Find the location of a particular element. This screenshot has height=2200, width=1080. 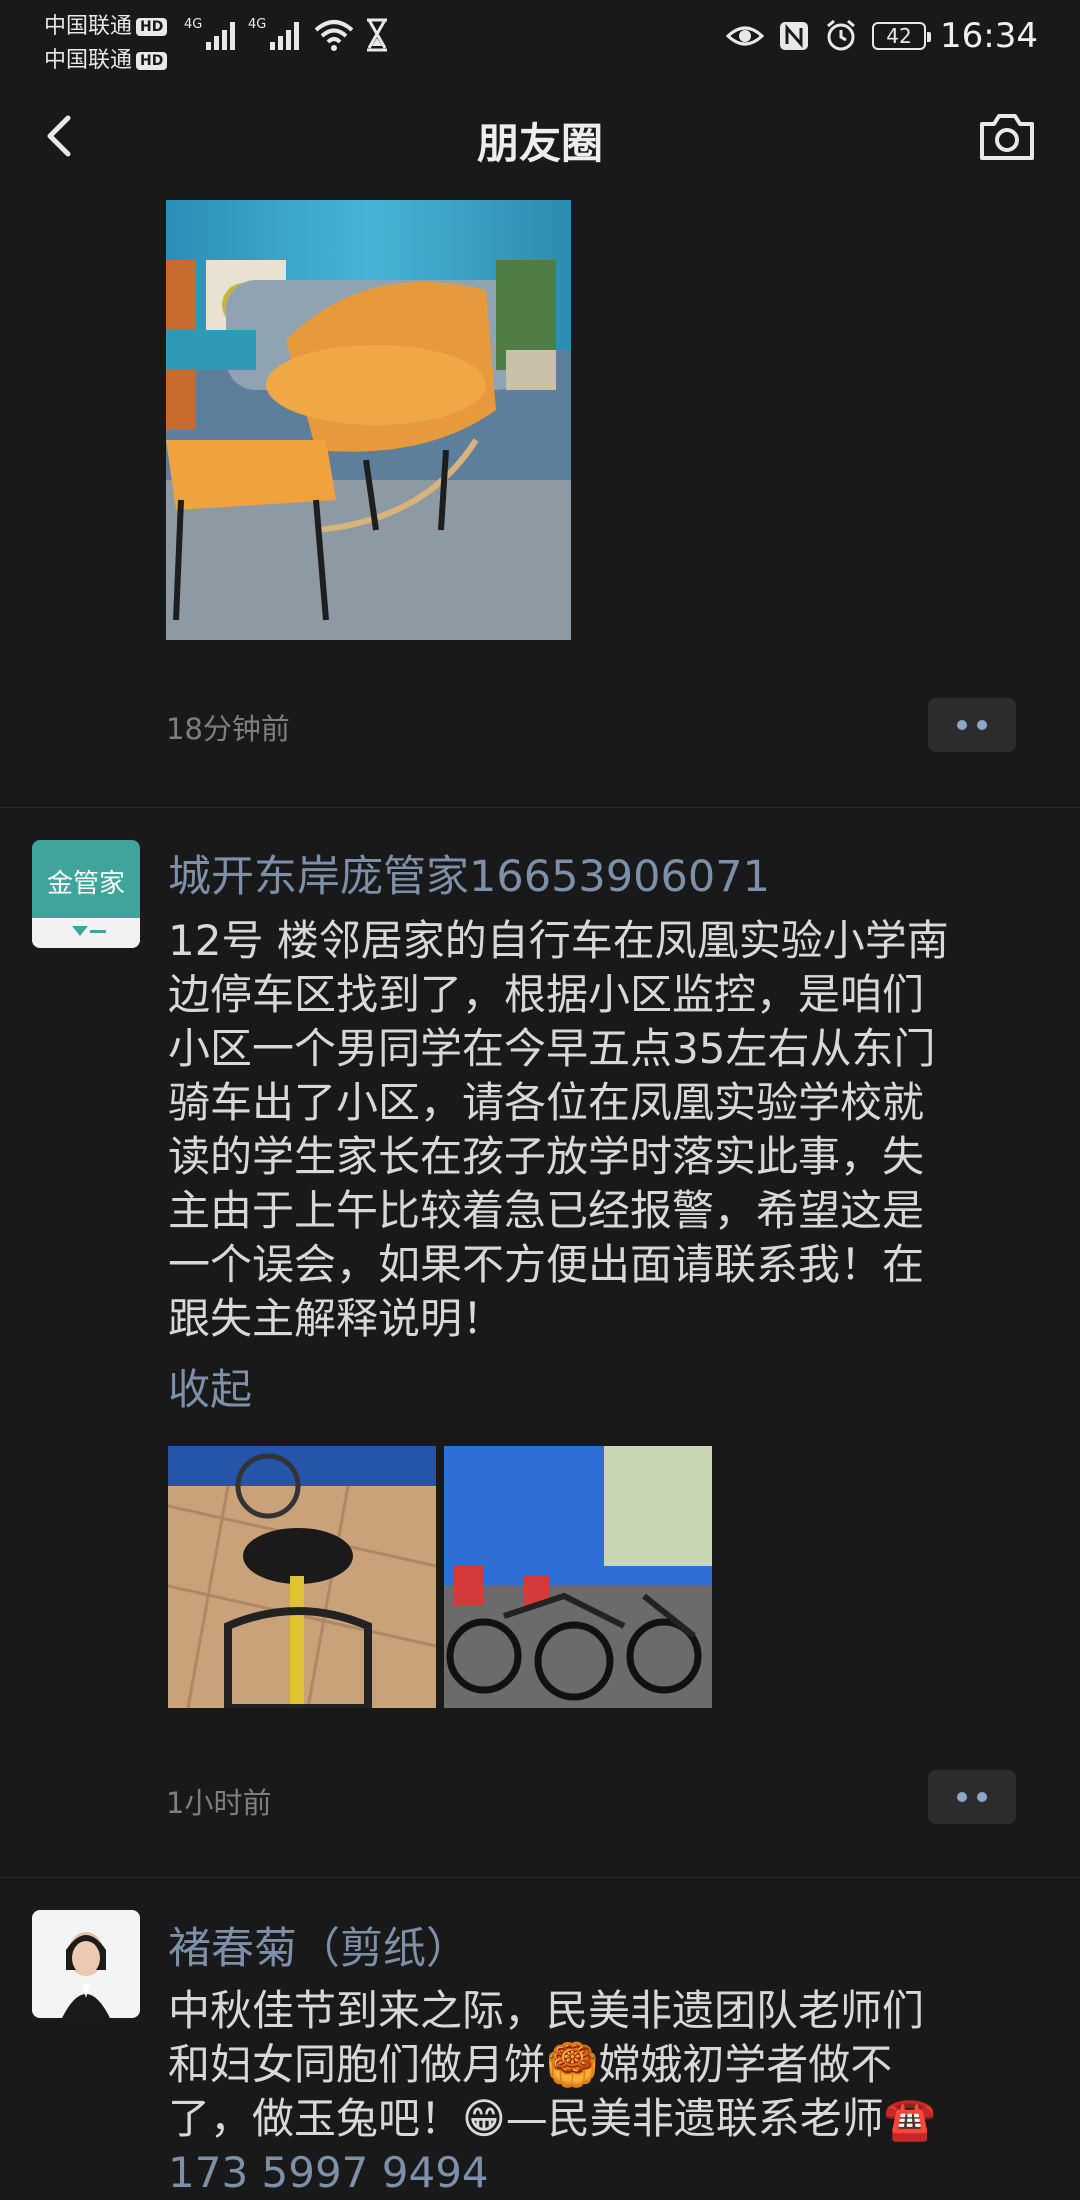

carrier-1: 中国联通 HD is located at coordinates (106, 24).